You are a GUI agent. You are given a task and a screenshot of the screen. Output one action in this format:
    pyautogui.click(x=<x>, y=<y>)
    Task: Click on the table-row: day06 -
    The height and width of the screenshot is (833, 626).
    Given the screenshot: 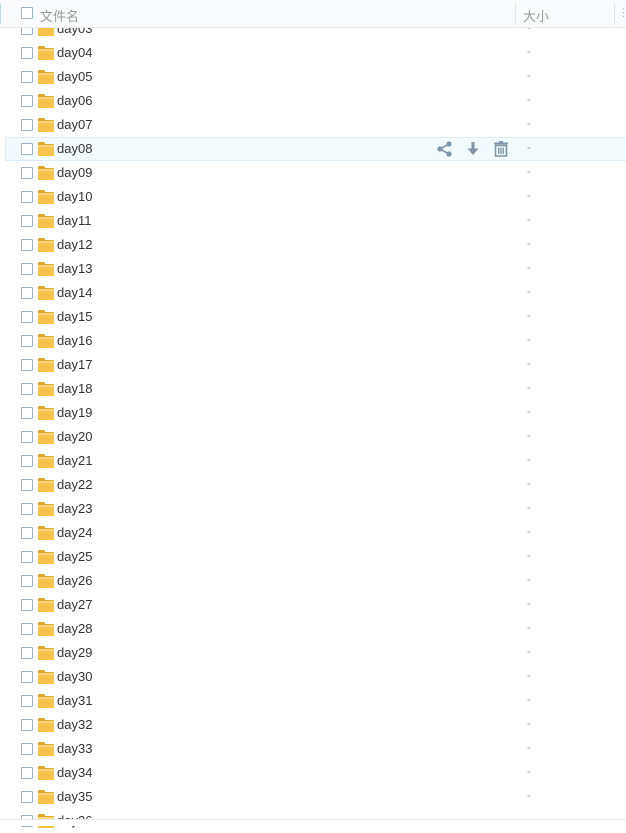 What is the action you would take?
    pyautogui.click(x=313, y=101)
    